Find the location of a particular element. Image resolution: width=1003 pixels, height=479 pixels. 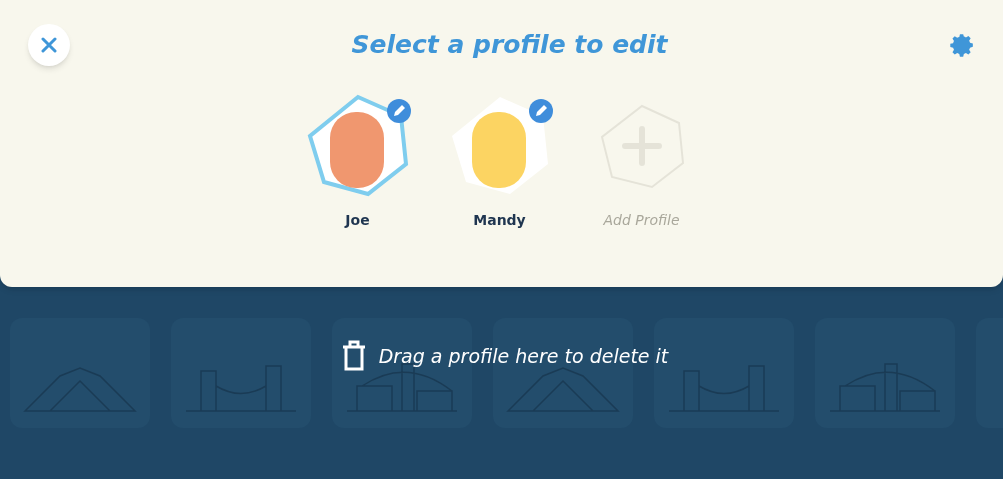

close-icon is located at coordinates (49, 45).